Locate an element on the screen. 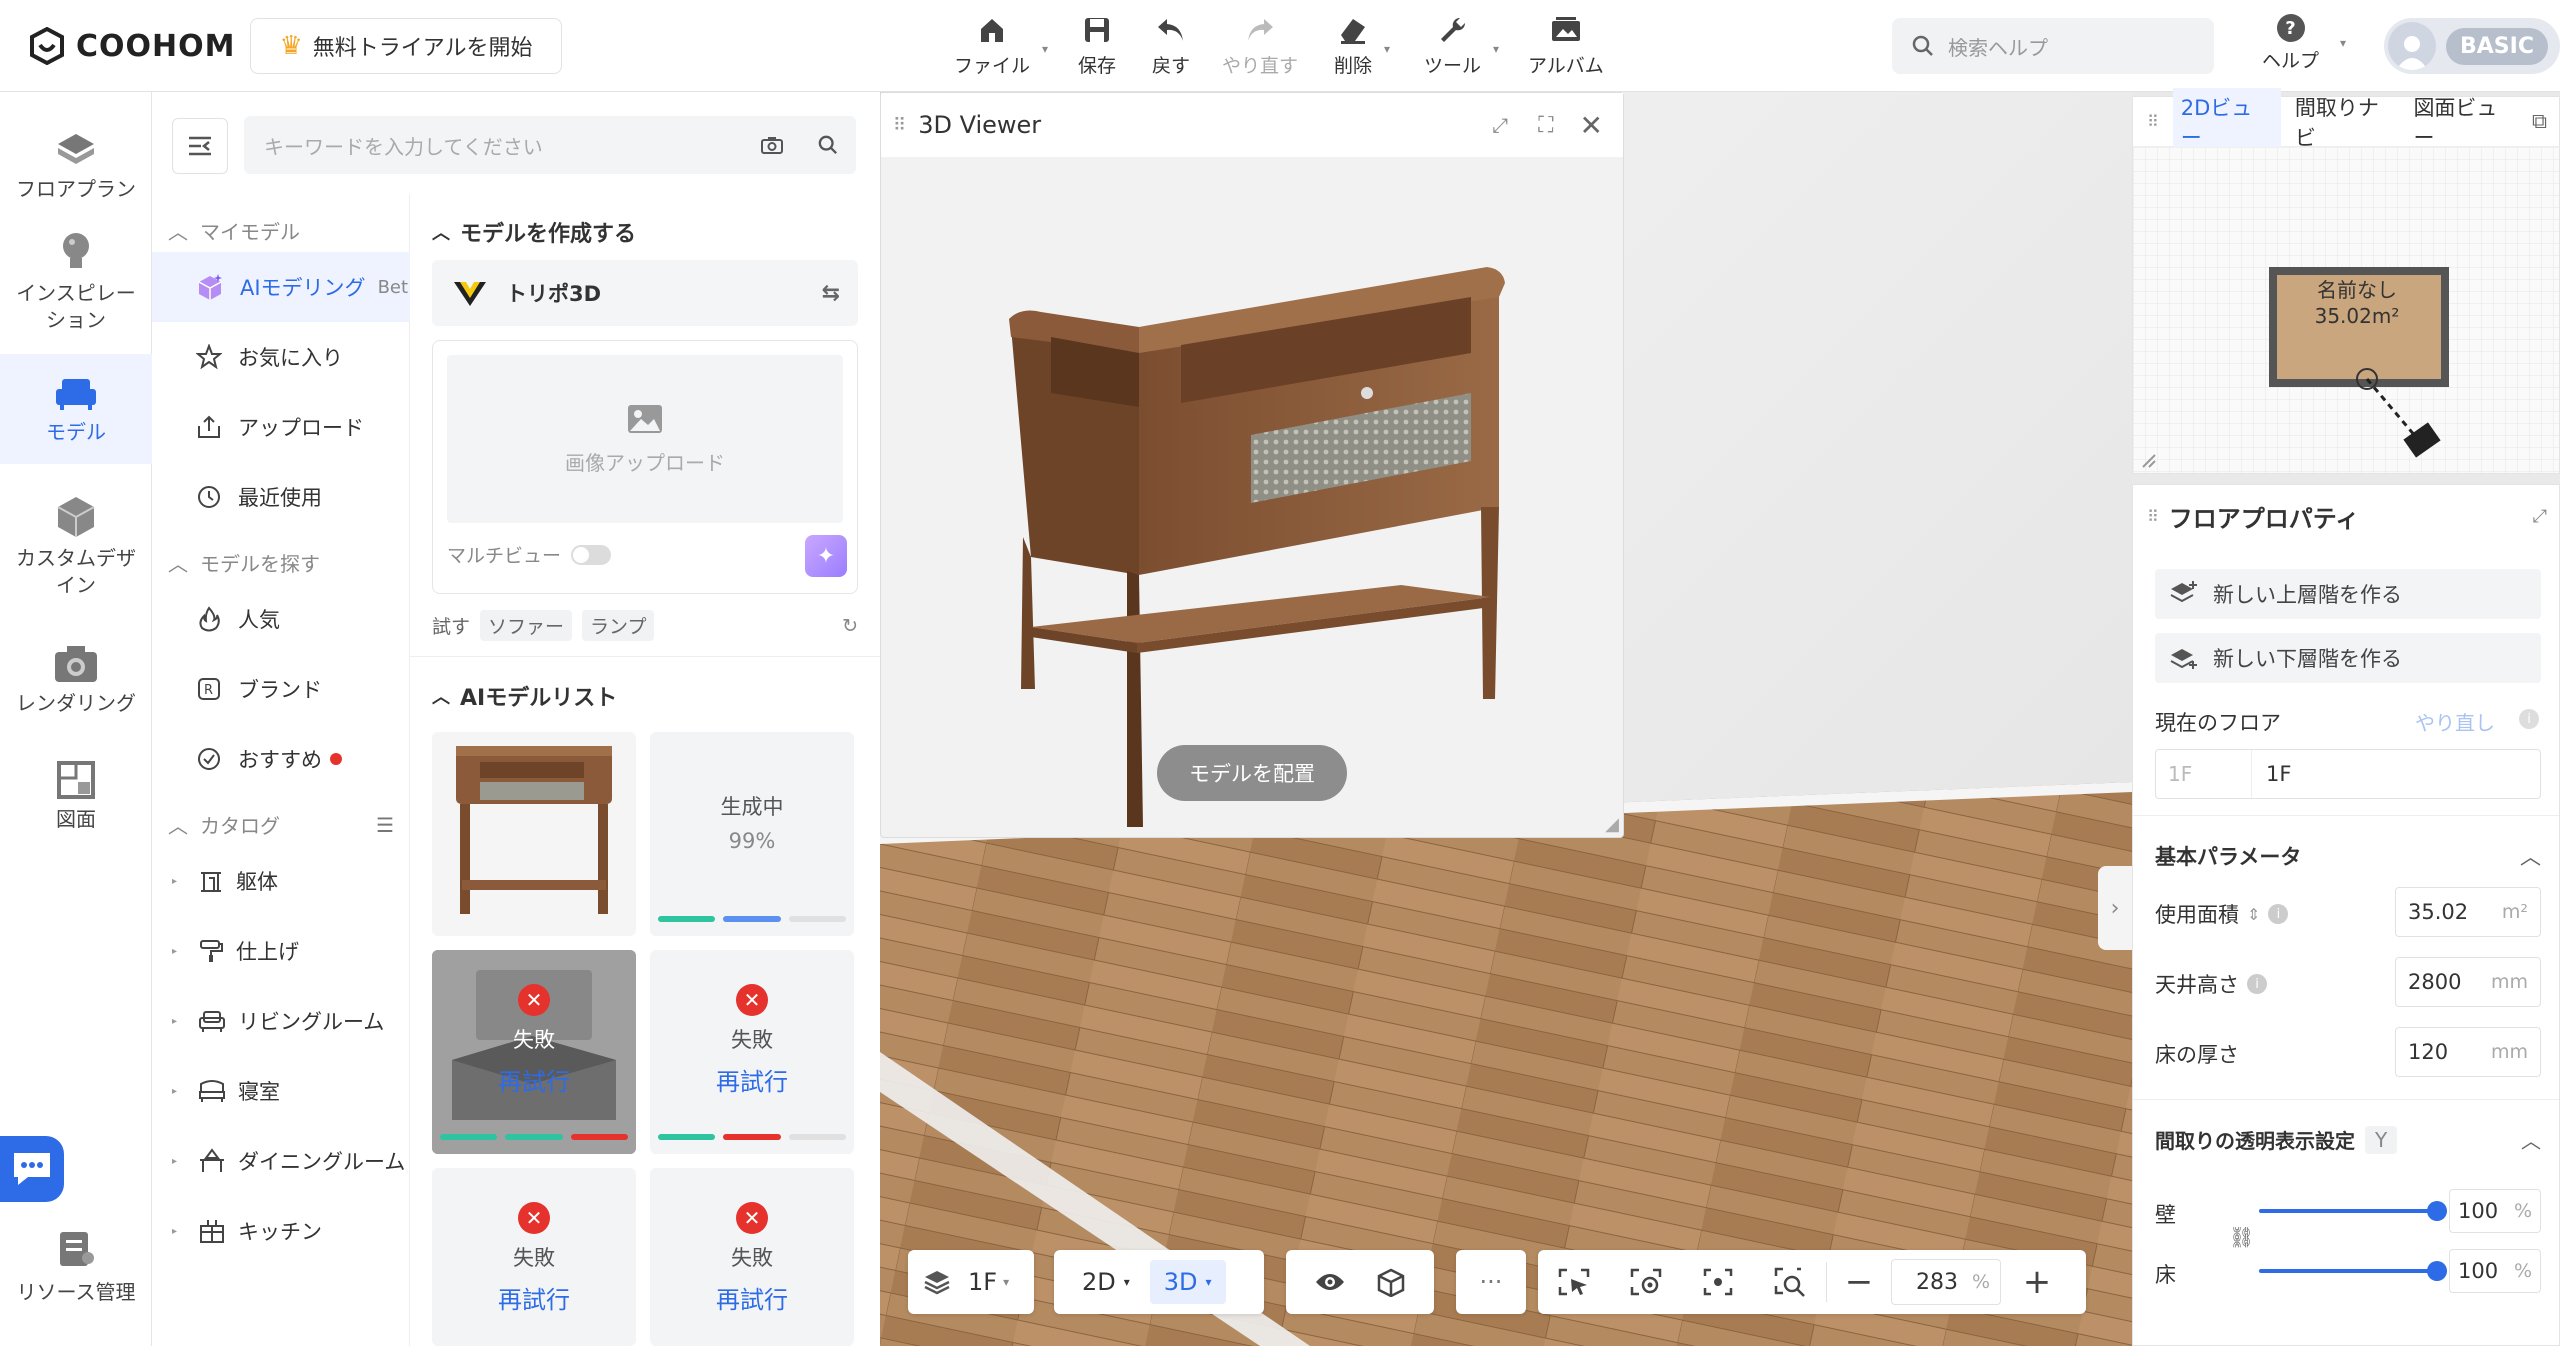 The width and height of the screenshot is (2560, 1346). zoom-field: 283 % is located at coordinates (1946, 1282).